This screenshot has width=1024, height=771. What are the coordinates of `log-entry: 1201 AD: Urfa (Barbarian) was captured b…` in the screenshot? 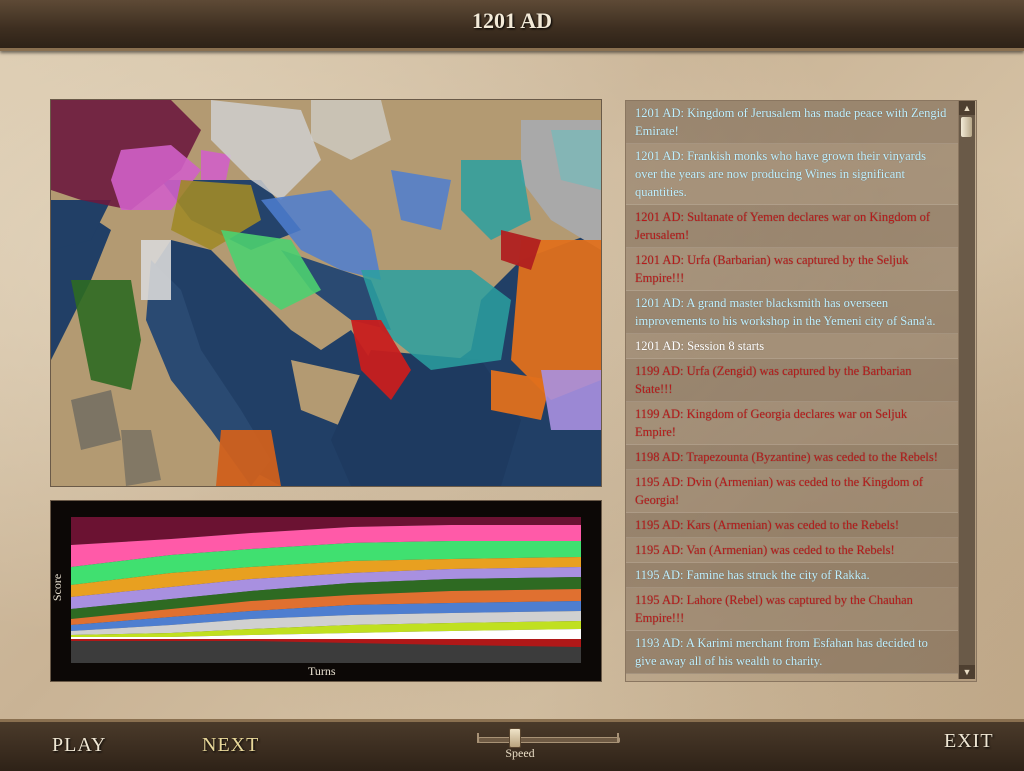 It's located at (792, 269).